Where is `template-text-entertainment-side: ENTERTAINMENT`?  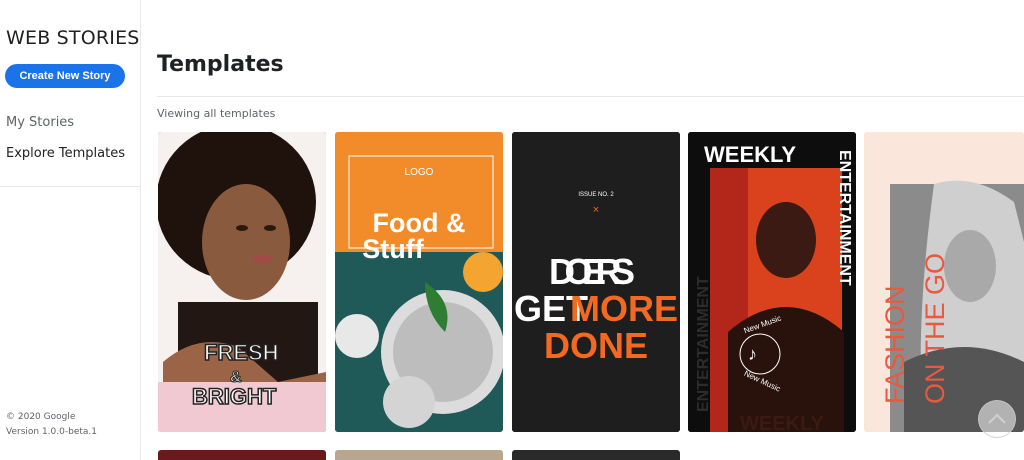 template-text-entertainment-side: ENTERTAINMENT is located at coordinates (844, 218).